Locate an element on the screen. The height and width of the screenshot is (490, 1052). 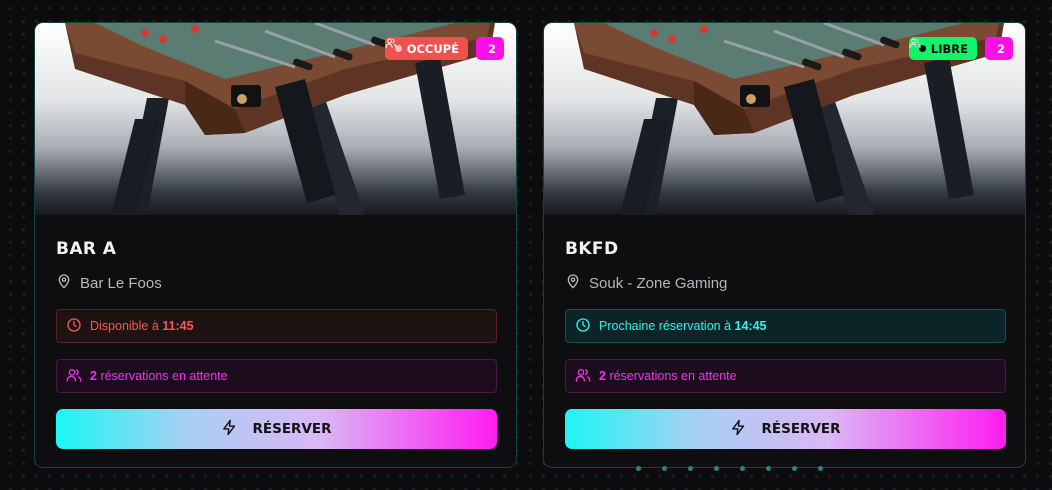
availability-time: 14:45 is located at coordinates (750, 326).